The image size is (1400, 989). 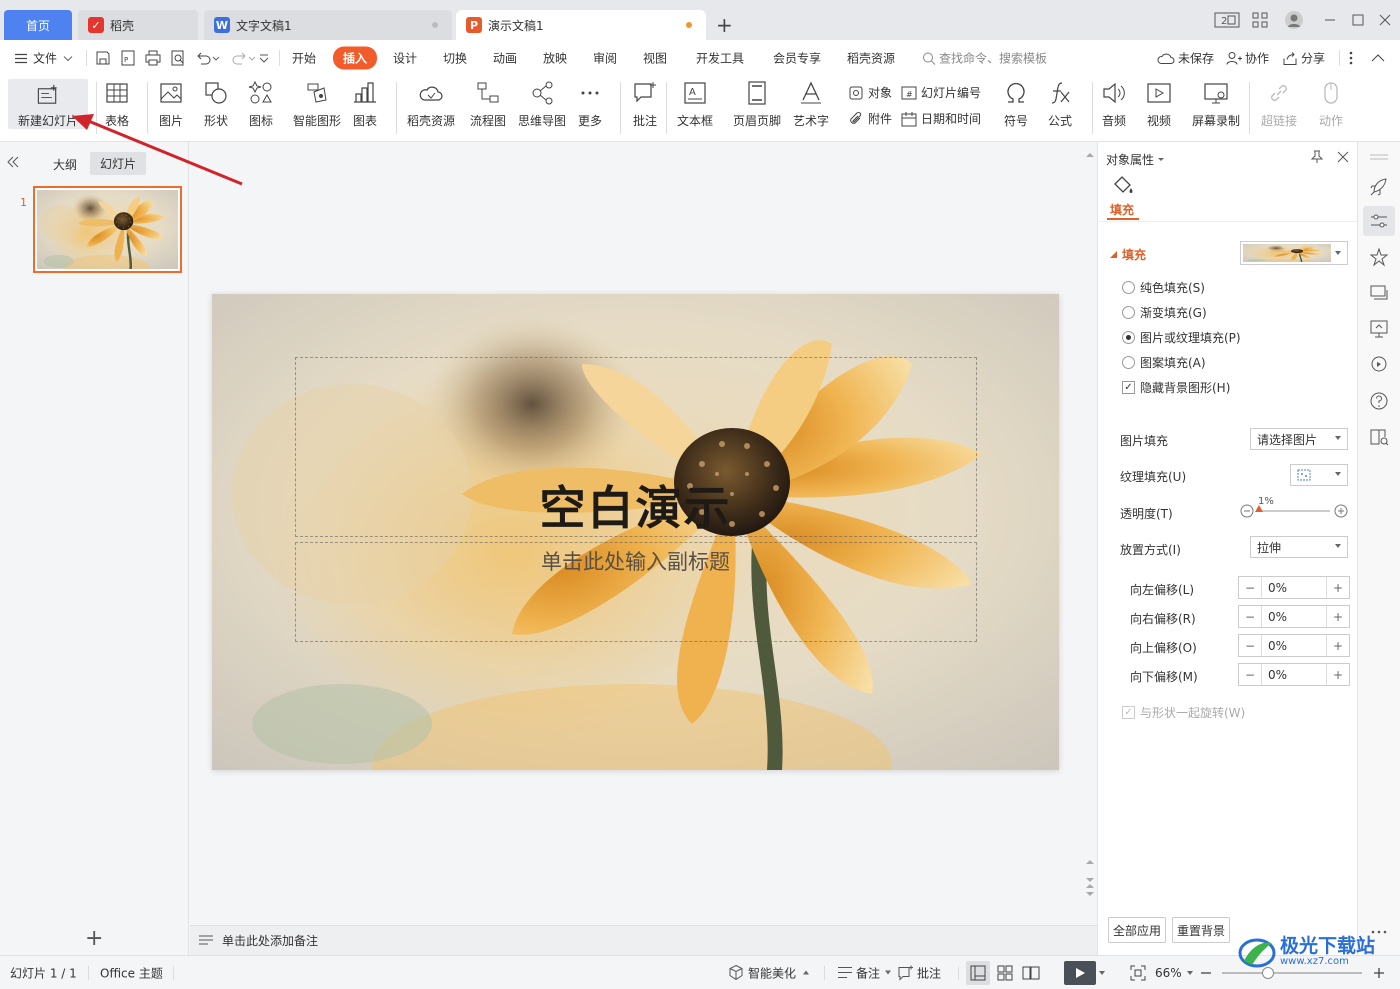 What do you see at coordinates (1185, 58) in the screenshot?
I see `unsaved-status: 未保存` at bounding box center [1185, 58].